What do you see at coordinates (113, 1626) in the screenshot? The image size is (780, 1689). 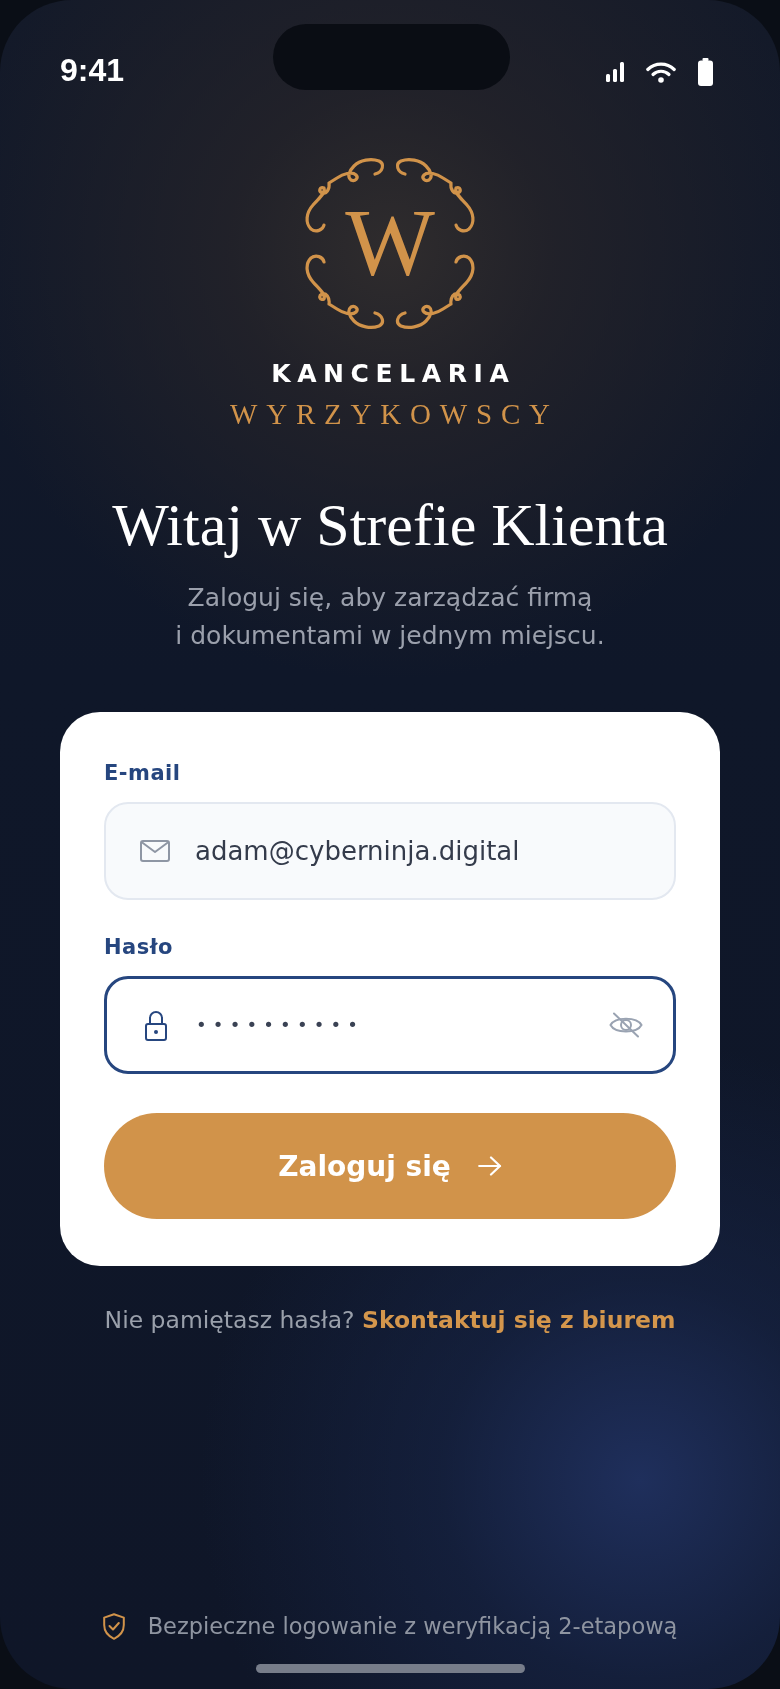 I see `shield-check-icon` at bounding box center [113, 1626].